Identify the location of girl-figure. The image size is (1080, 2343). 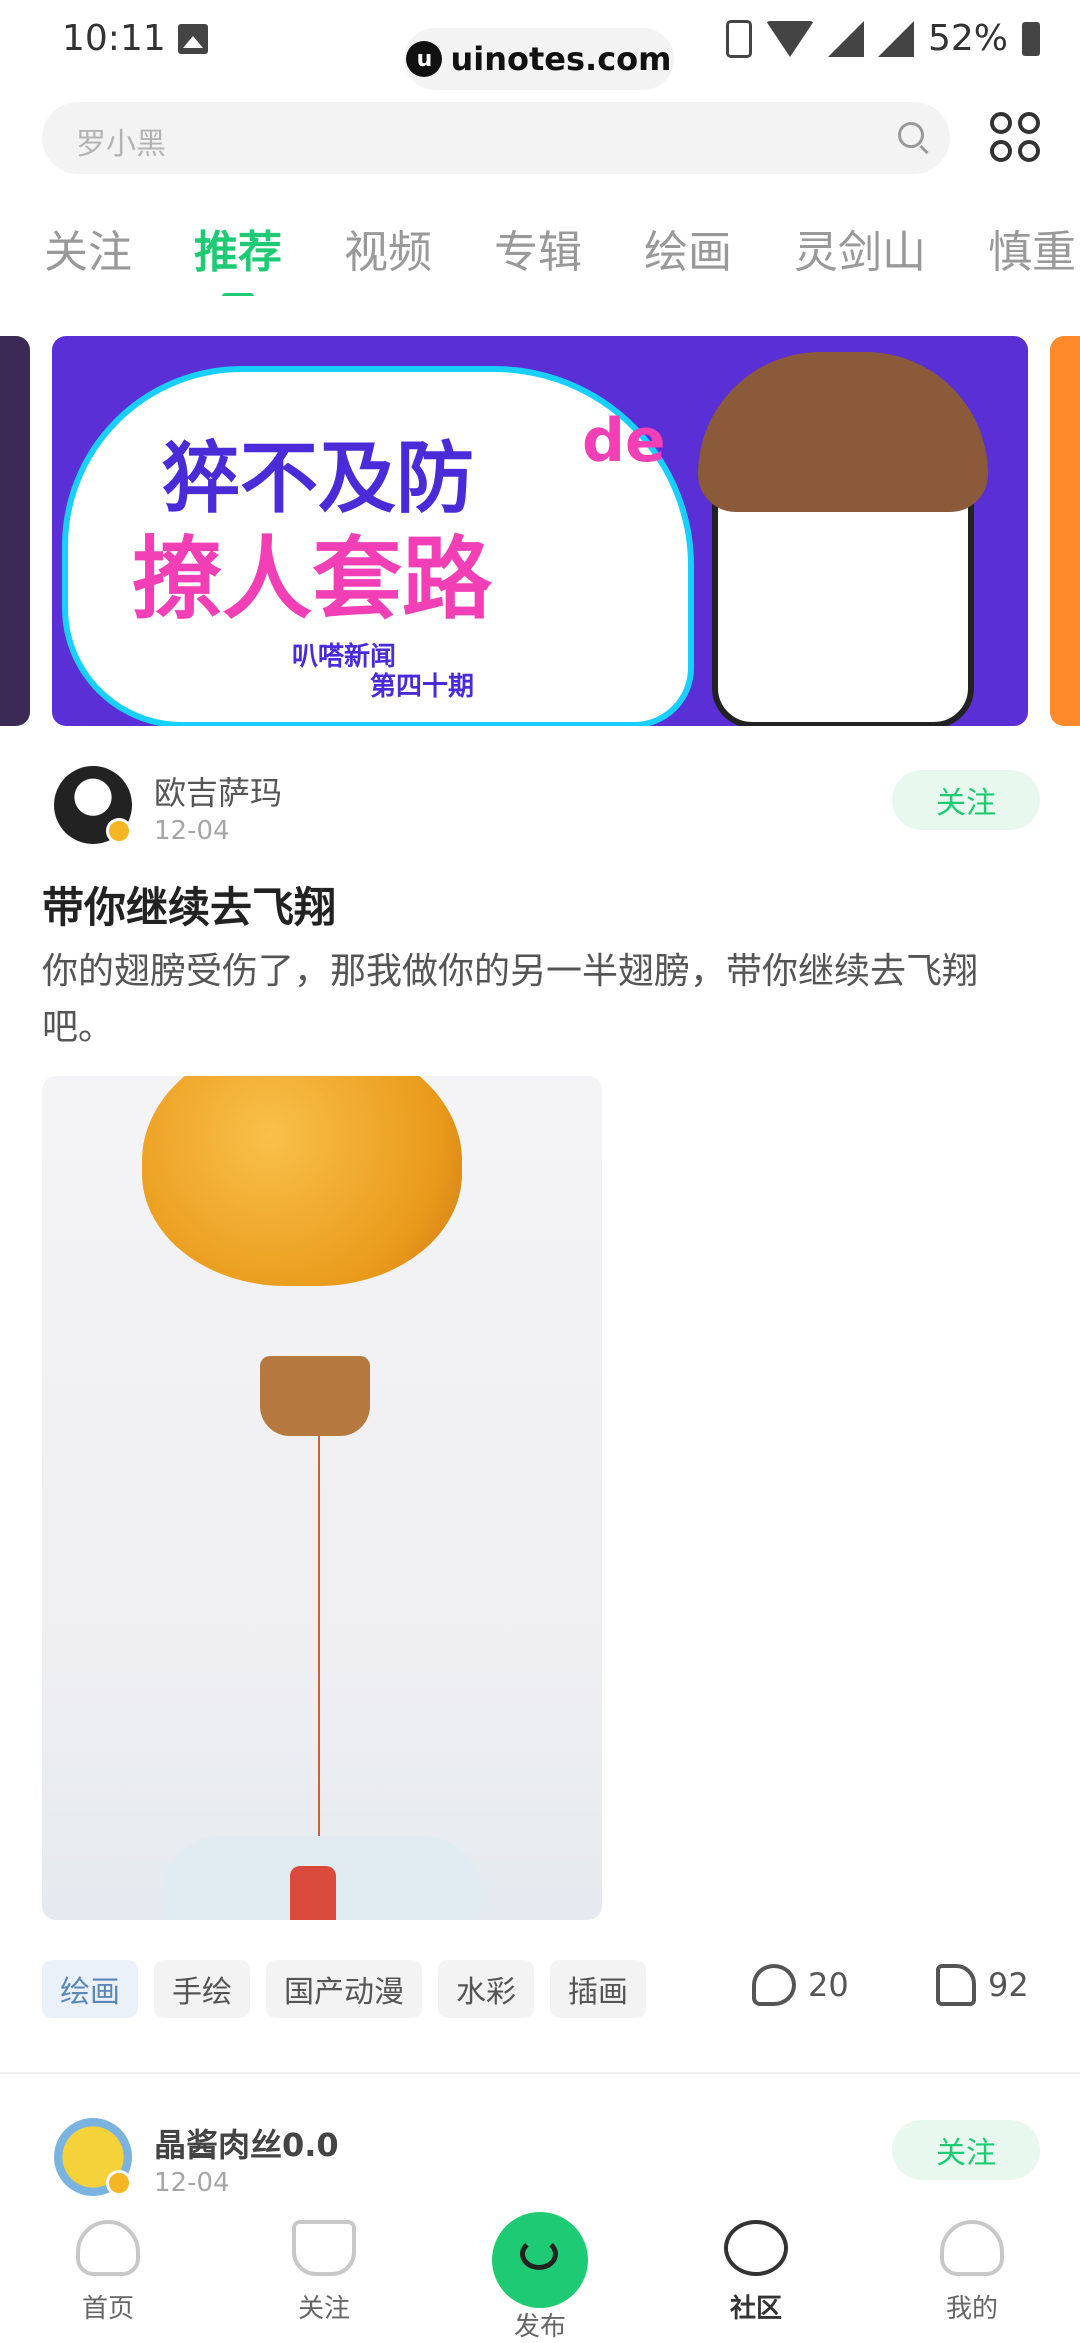
(313, 1893).